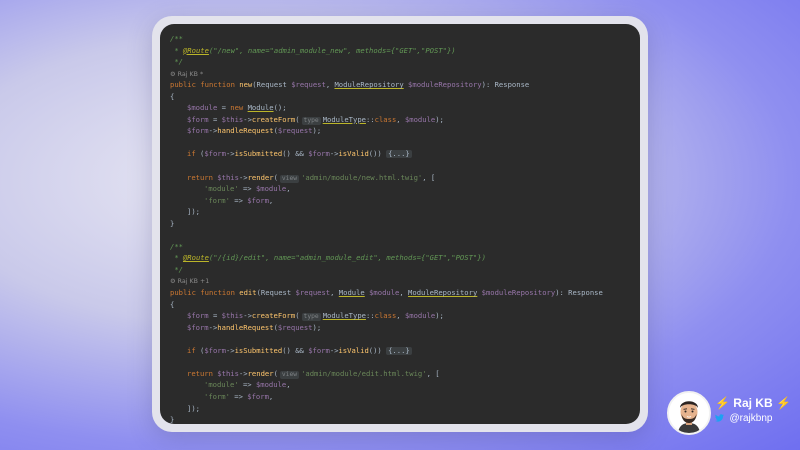  I want to click on function-name: new, so click(245, 84).